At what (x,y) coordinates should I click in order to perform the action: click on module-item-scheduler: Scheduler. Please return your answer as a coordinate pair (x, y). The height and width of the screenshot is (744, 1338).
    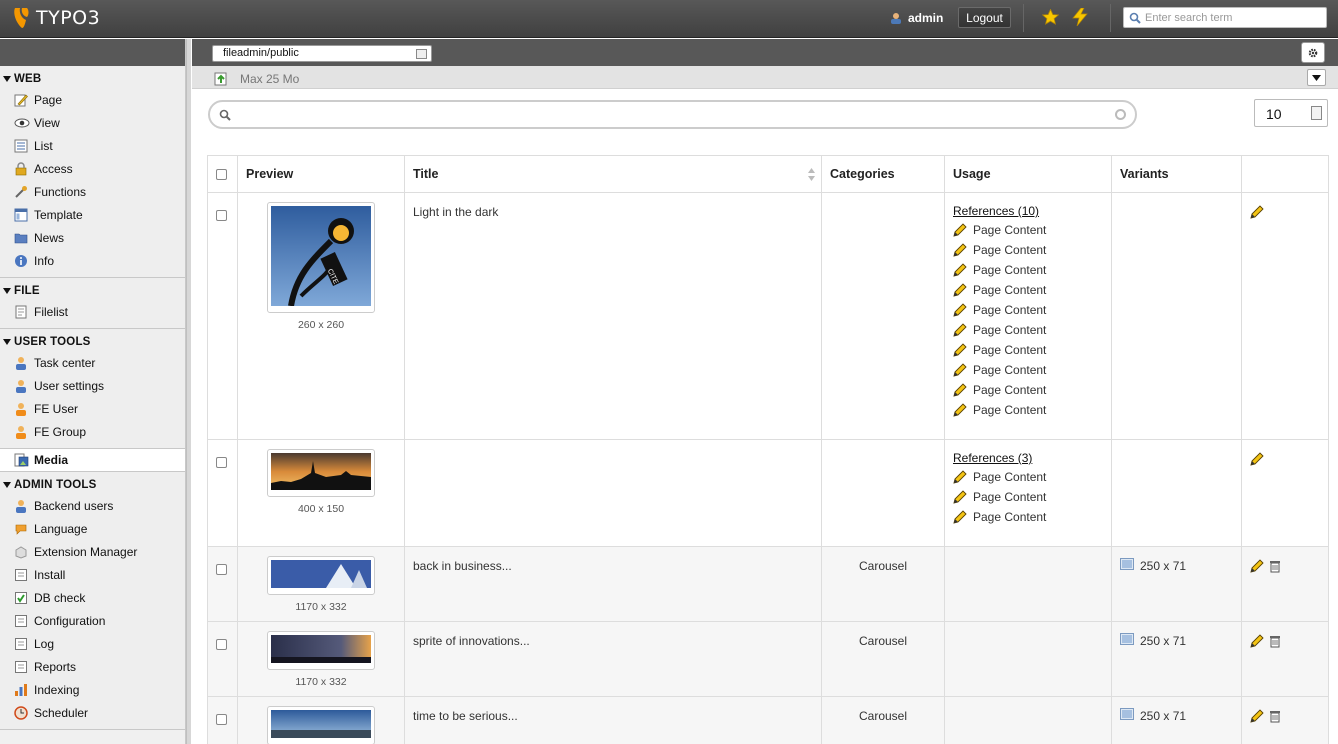
    Looking at the image, I should click on (92, 712).